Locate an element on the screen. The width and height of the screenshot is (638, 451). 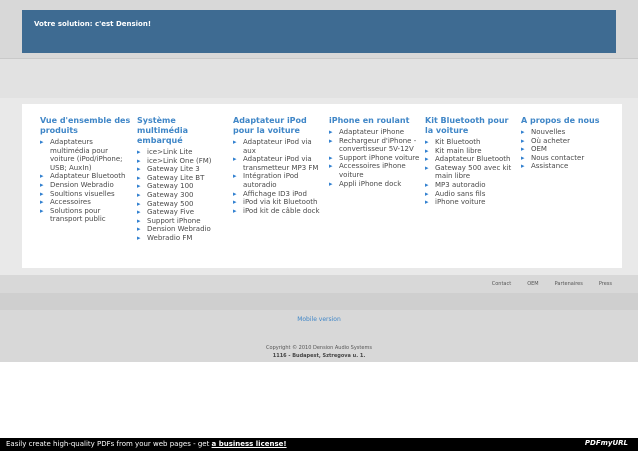
nav-item: Gateway 300 is located at coordinates (183, 195).